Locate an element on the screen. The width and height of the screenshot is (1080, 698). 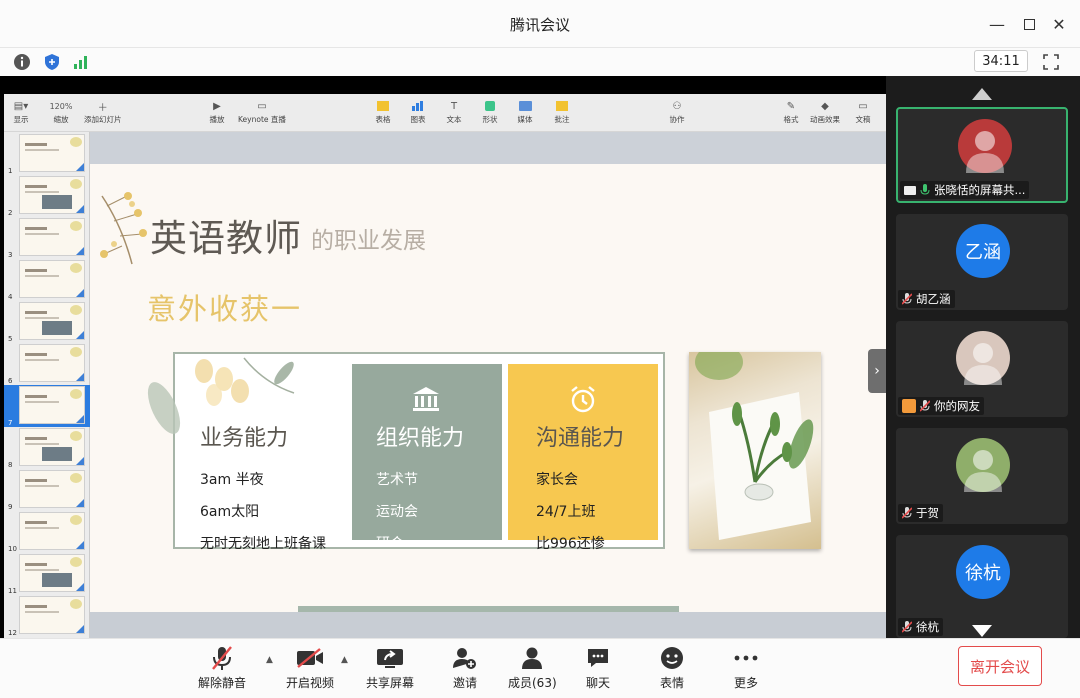
more-button: 更多 is located at coordinates (746, 667).